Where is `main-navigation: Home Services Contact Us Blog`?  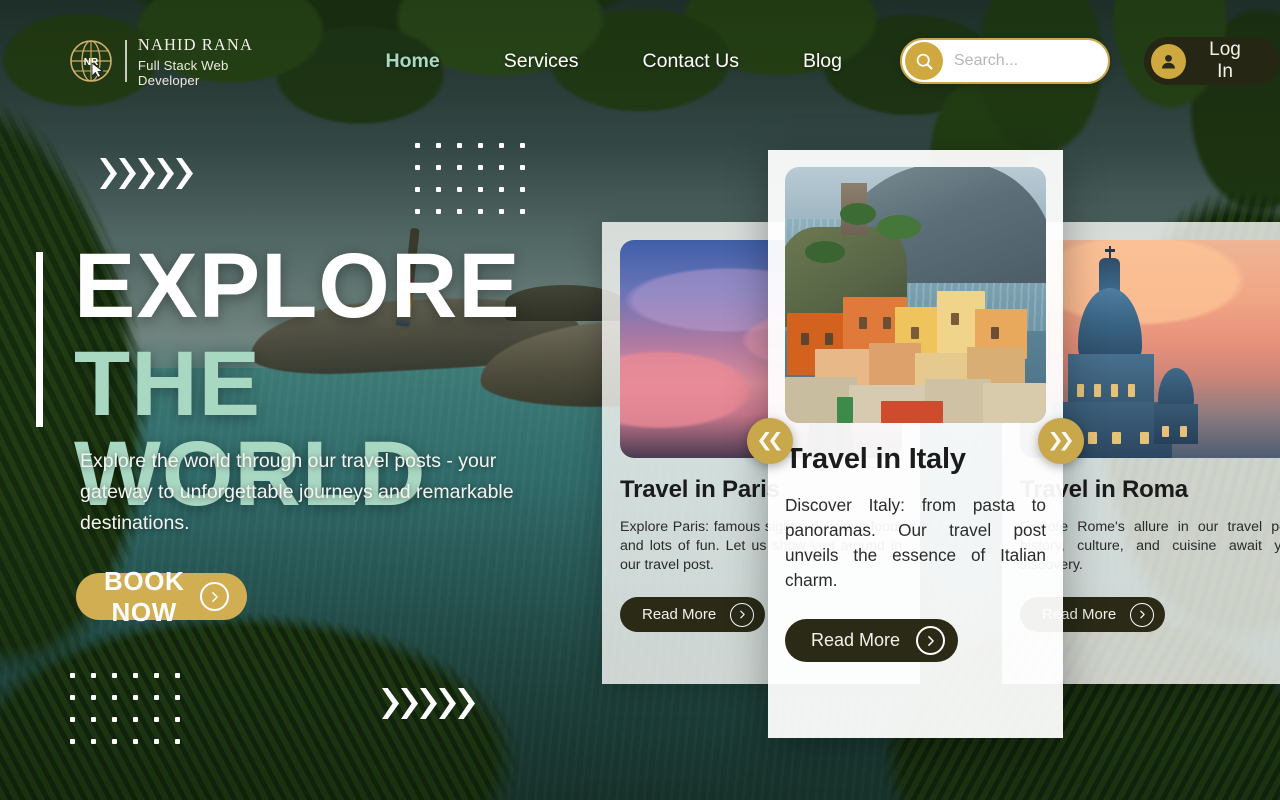 main-navigation: Home Services Contact Us Blog is located at coordinates (614, 61).